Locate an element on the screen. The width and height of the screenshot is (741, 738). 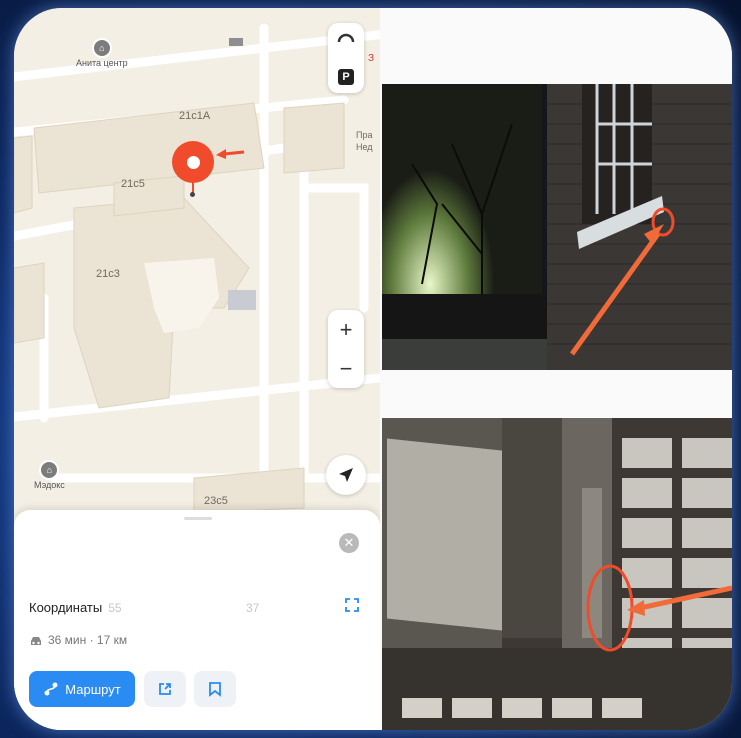
location-pin is located at coordinates (193, 162).